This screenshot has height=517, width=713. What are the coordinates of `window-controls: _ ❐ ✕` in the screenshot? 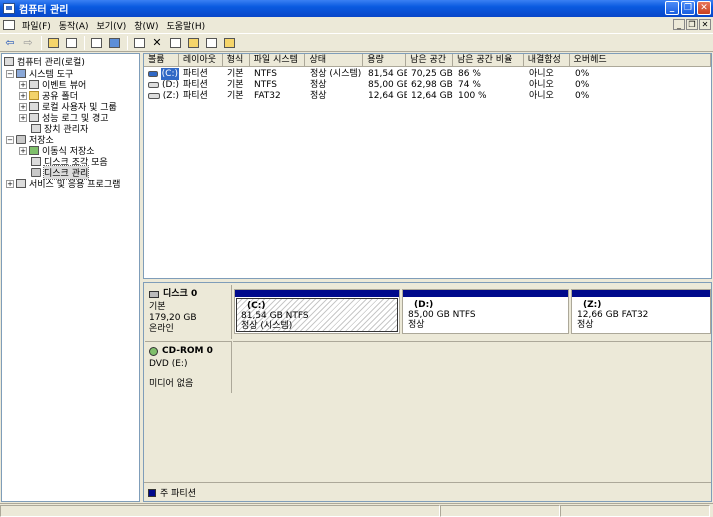 It's located at (688, 8).